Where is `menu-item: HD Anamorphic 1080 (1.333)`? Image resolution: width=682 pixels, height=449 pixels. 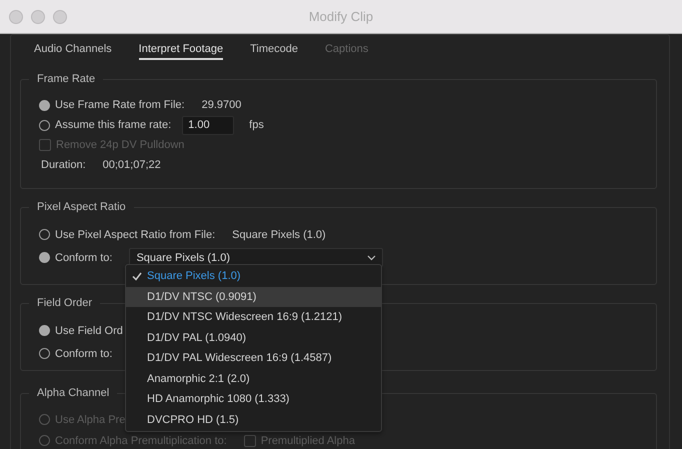 menu-item: HD Anamorphic 1080 (1.333) is located at coordinates (253, 399).